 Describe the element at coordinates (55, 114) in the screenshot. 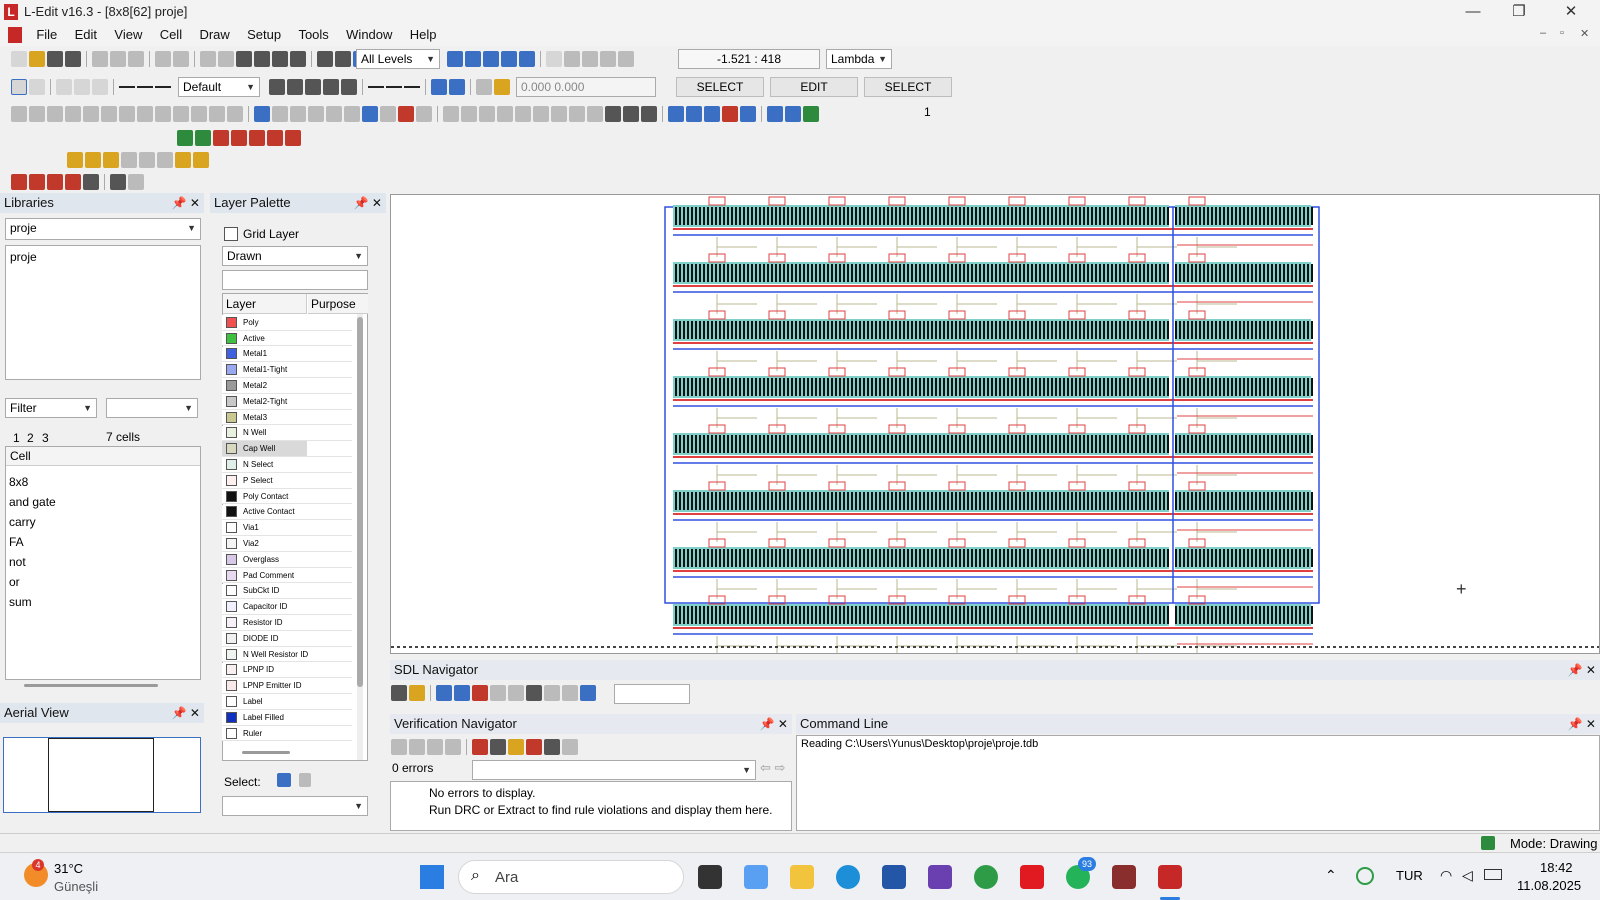

I see `flip-h-icon` at that location.